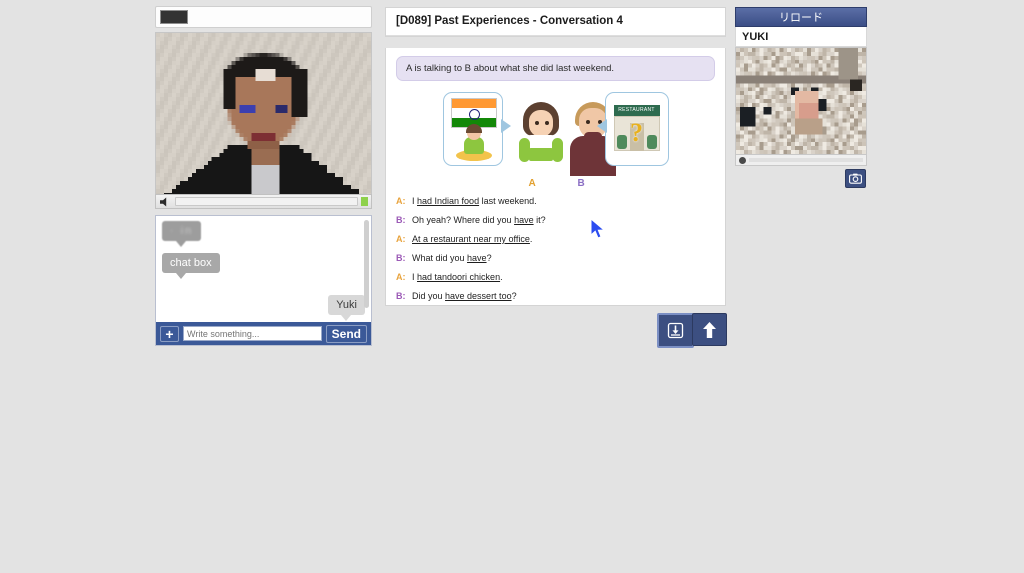 Image resolution: width=1024 pixels, height=573 pixels. What do you see at coordinates (555, 277) in the screenshot?
I see `dialogue-line: A: I had tandoori chicken.` at bounding box center [555, 277].